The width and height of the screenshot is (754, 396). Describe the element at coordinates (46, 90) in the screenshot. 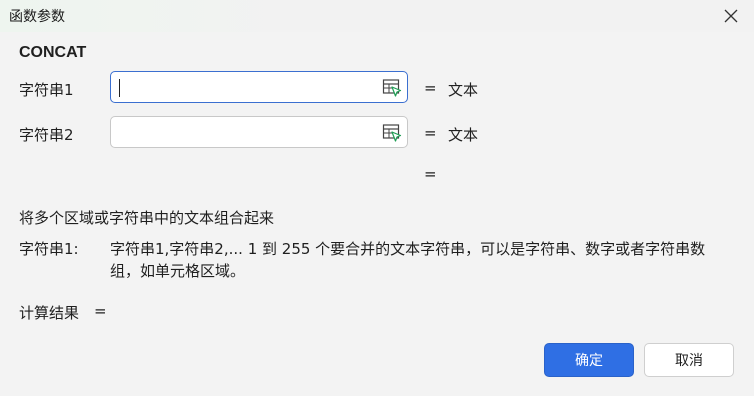

I see `arg1-label: 字符串1` at that location.